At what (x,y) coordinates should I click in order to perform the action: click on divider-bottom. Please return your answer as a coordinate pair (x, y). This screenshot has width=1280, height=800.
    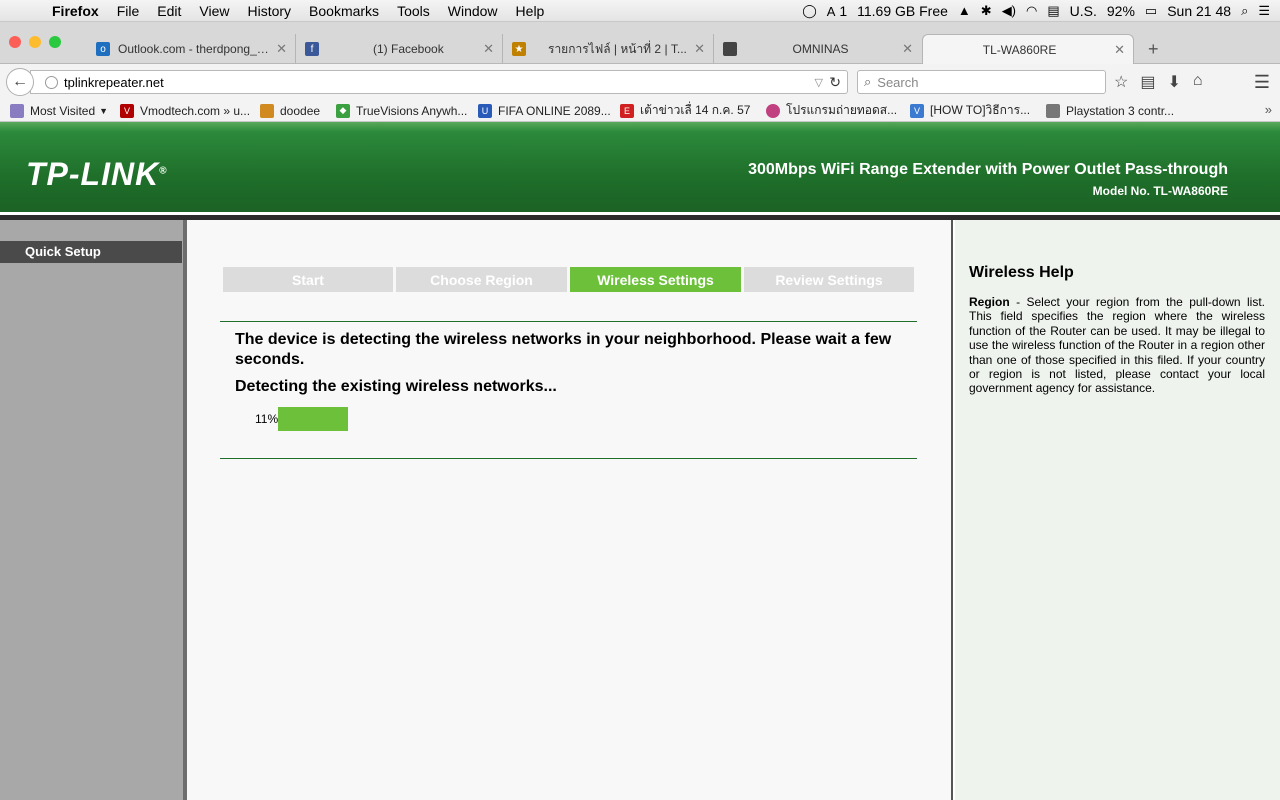
    Looking at the image, I should click on (568, 458).